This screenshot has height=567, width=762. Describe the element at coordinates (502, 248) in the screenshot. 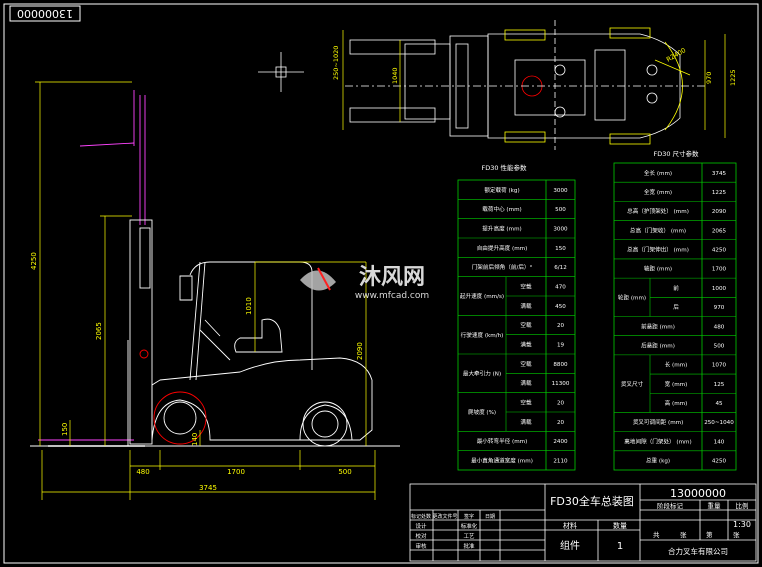

I see `table-row-label: 自由提升高度 (mm)` at that location.